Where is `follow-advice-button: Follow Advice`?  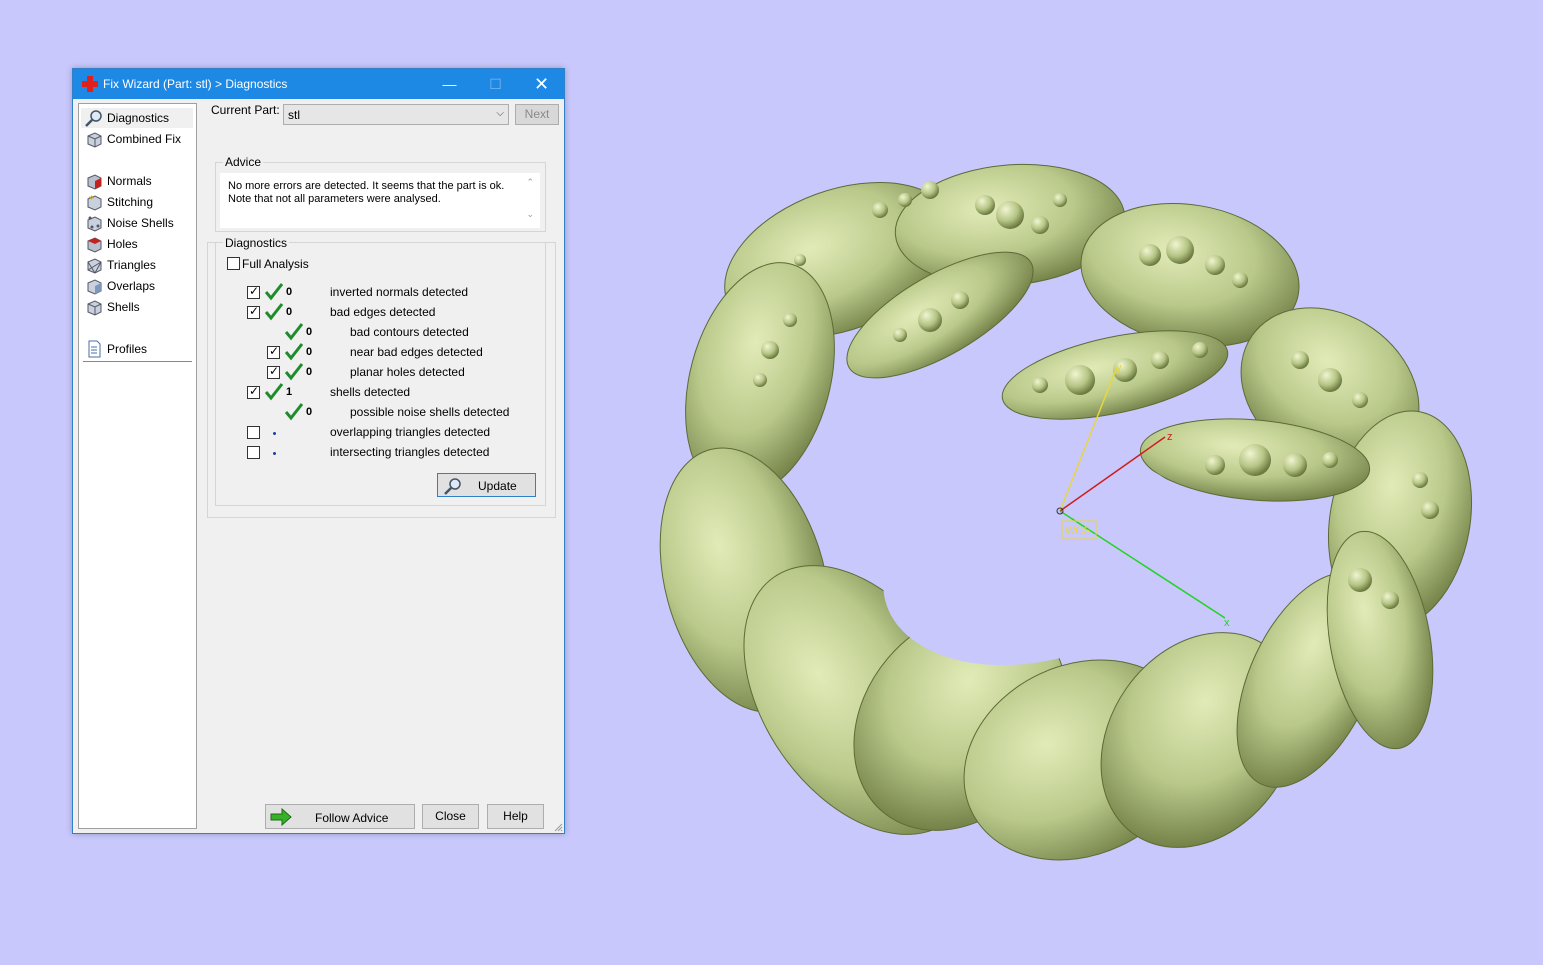
follow-advice-button: Follow Advice is located at coordinates (340, 816).